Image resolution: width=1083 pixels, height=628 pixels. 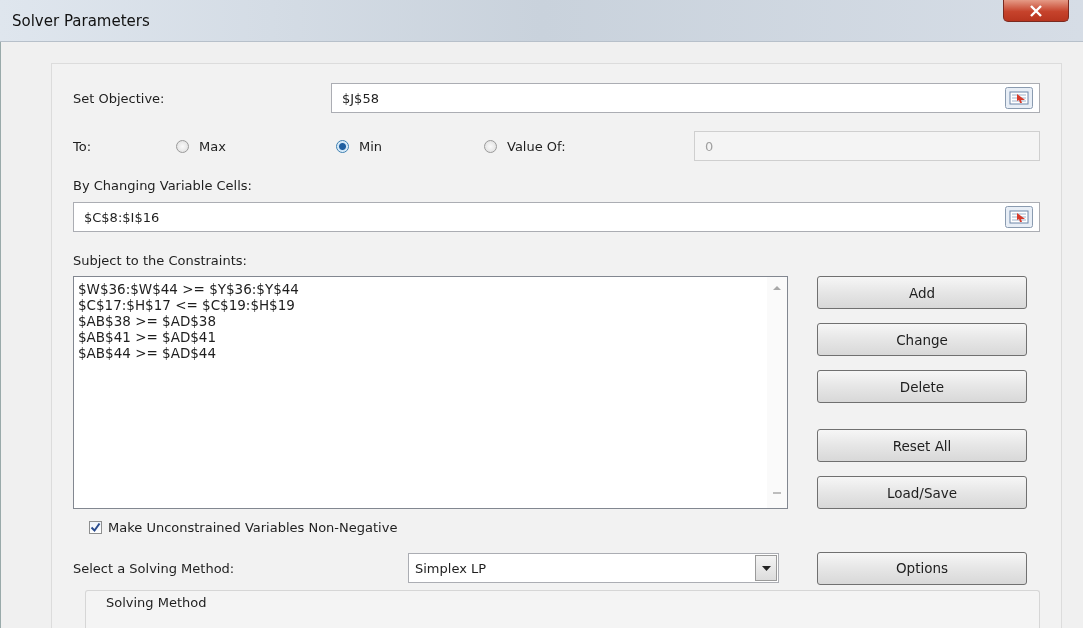 I want to click on constraints-label: Subject to the Constraints:, so click(x=160, y=260).